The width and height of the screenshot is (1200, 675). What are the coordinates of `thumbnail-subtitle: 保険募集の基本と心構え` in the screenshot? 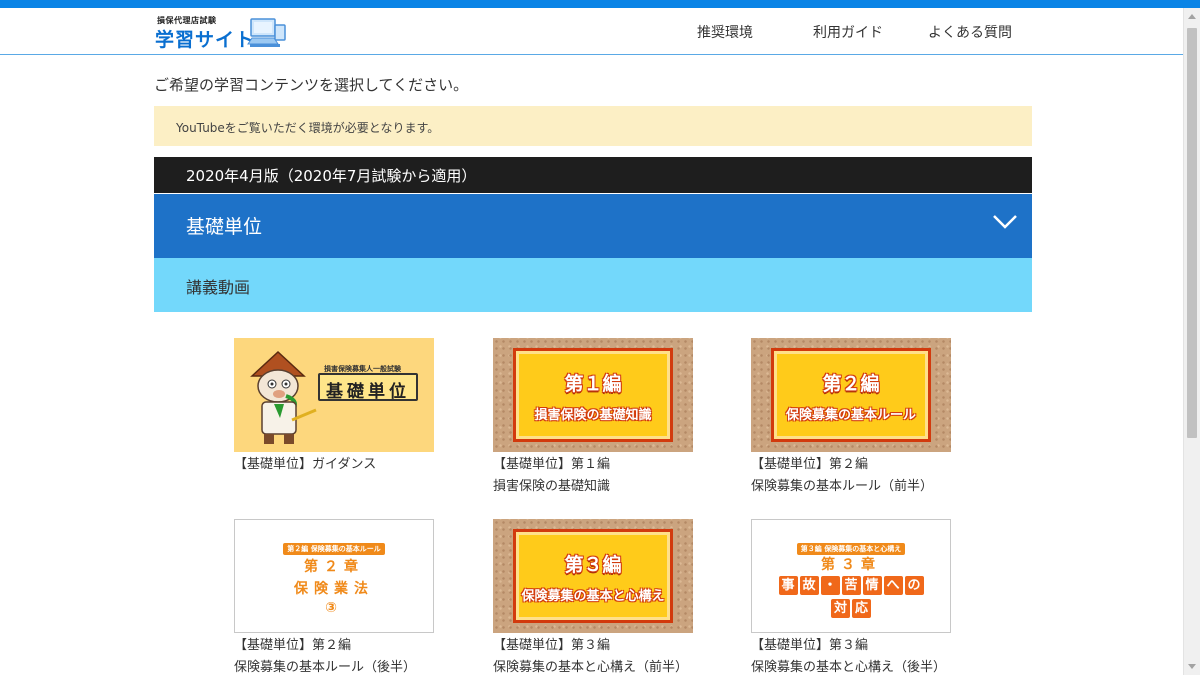 It's located at (593, 596).